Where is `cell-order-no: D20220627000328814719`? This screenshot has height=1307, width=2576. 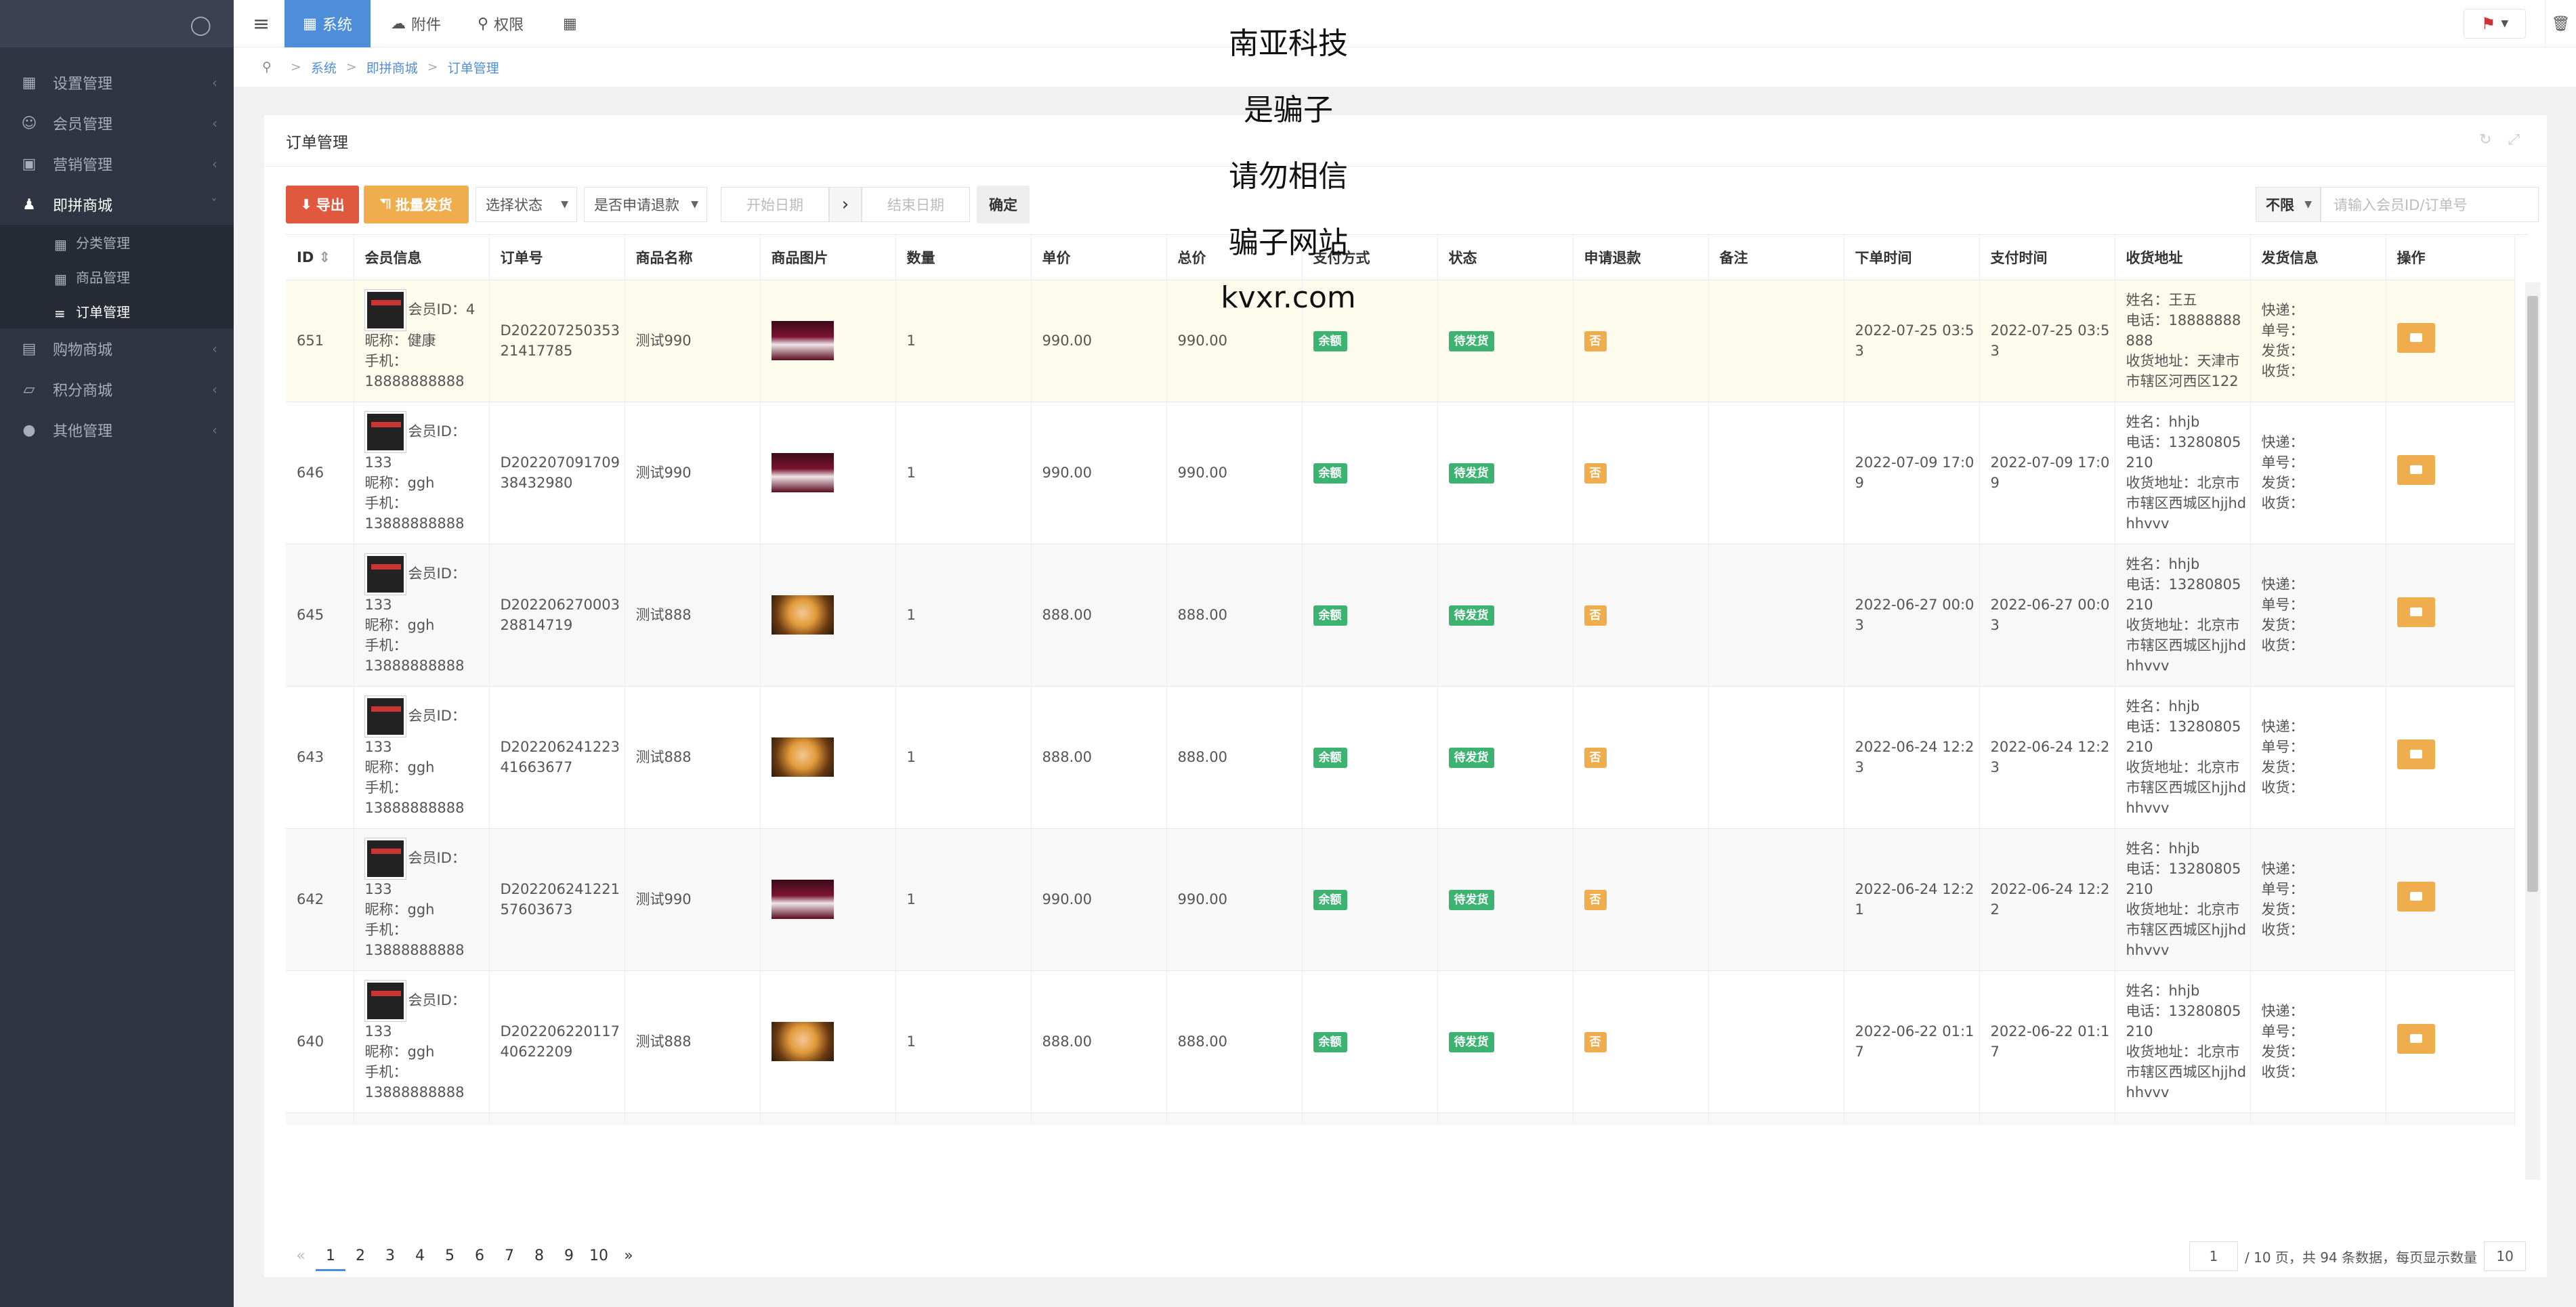 cell-order-no: D20220627000328814719 is located at coordinates (557, 615).